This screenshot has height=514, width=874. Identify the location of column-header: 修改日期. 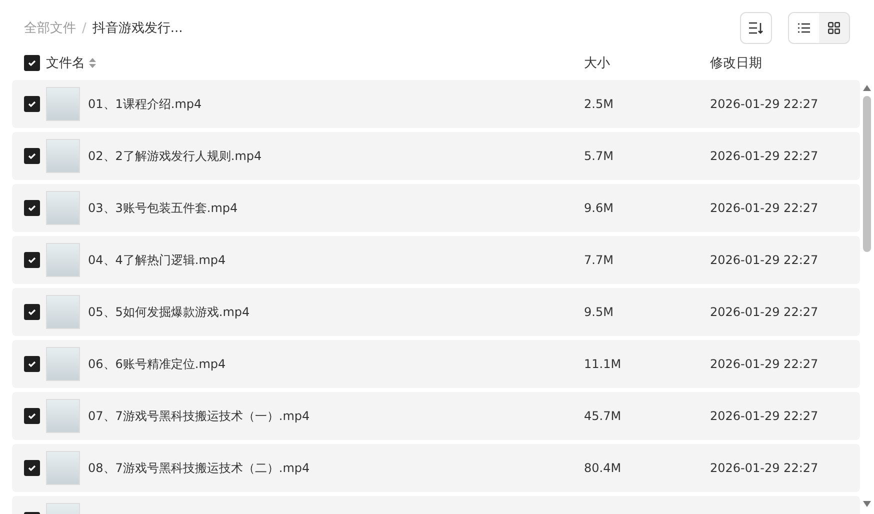
(736, 63).